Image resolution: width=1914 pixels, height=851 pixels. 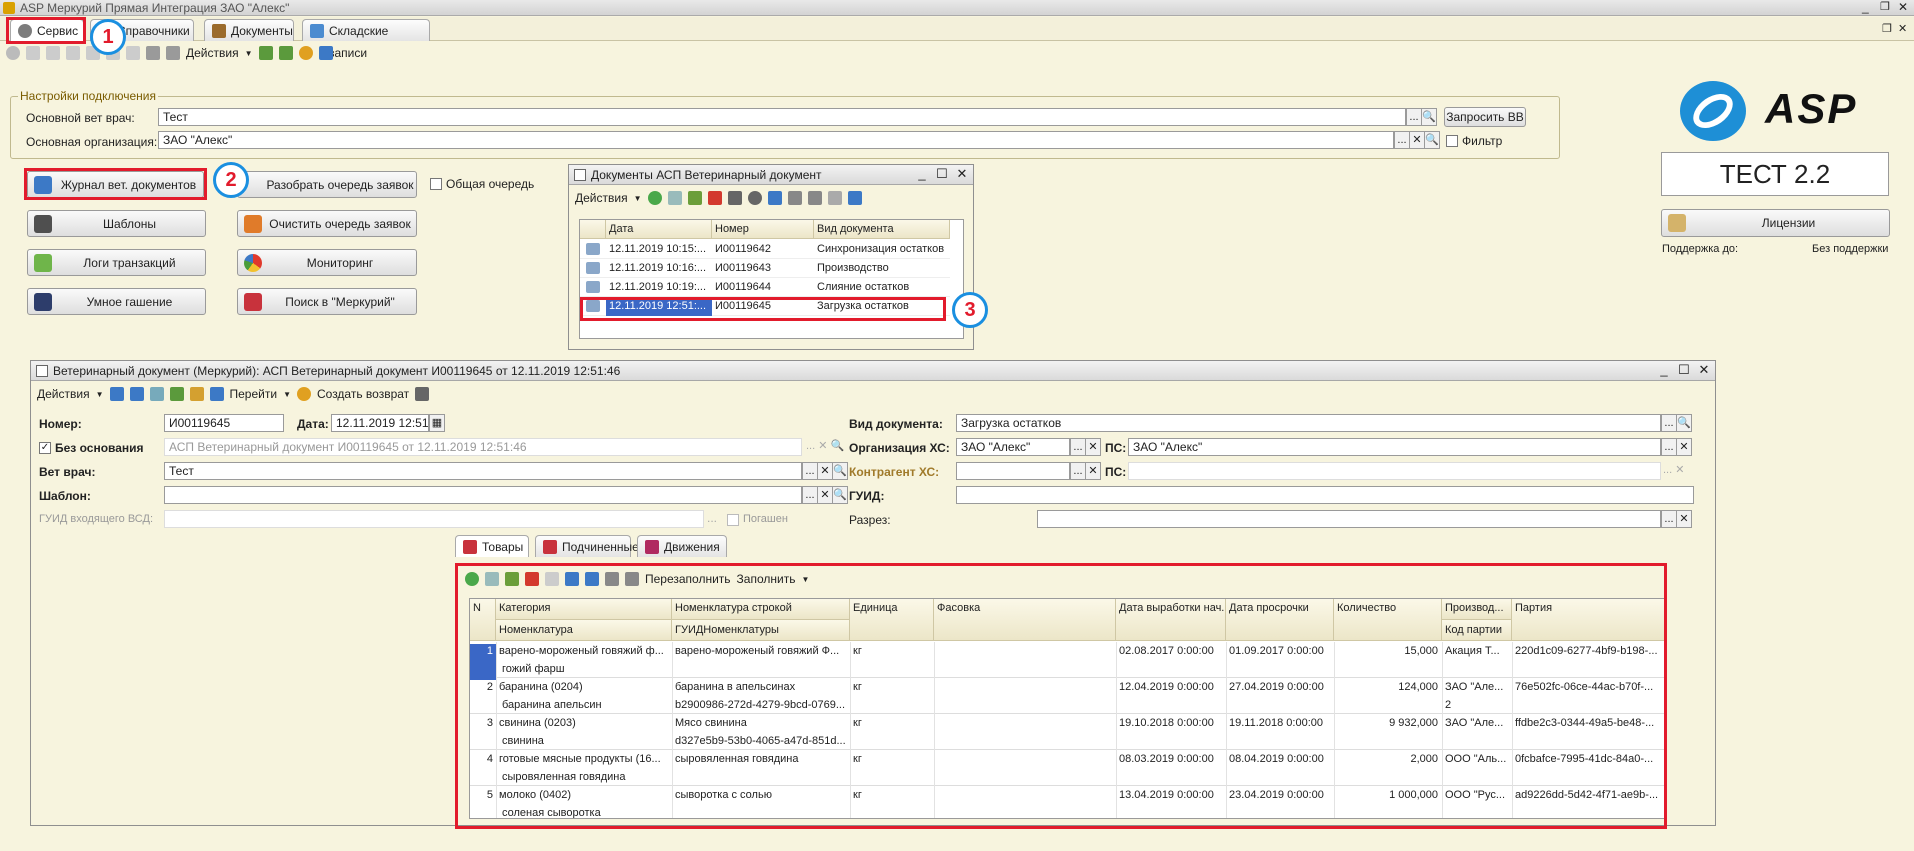 I want to click on goto-menu: Перейти, so click(x=254, y=394).